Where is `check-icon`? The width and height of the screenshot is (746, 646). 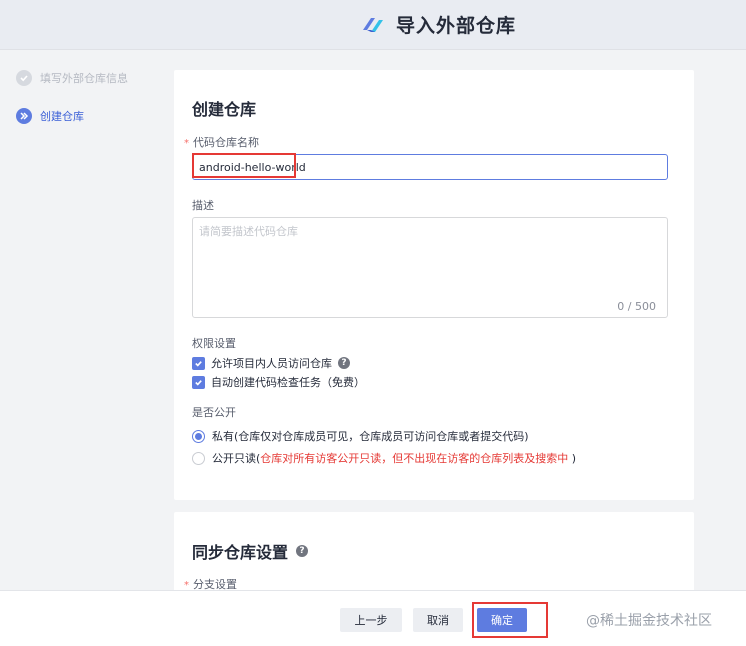 check-icon is located at coordinates (24, 78).